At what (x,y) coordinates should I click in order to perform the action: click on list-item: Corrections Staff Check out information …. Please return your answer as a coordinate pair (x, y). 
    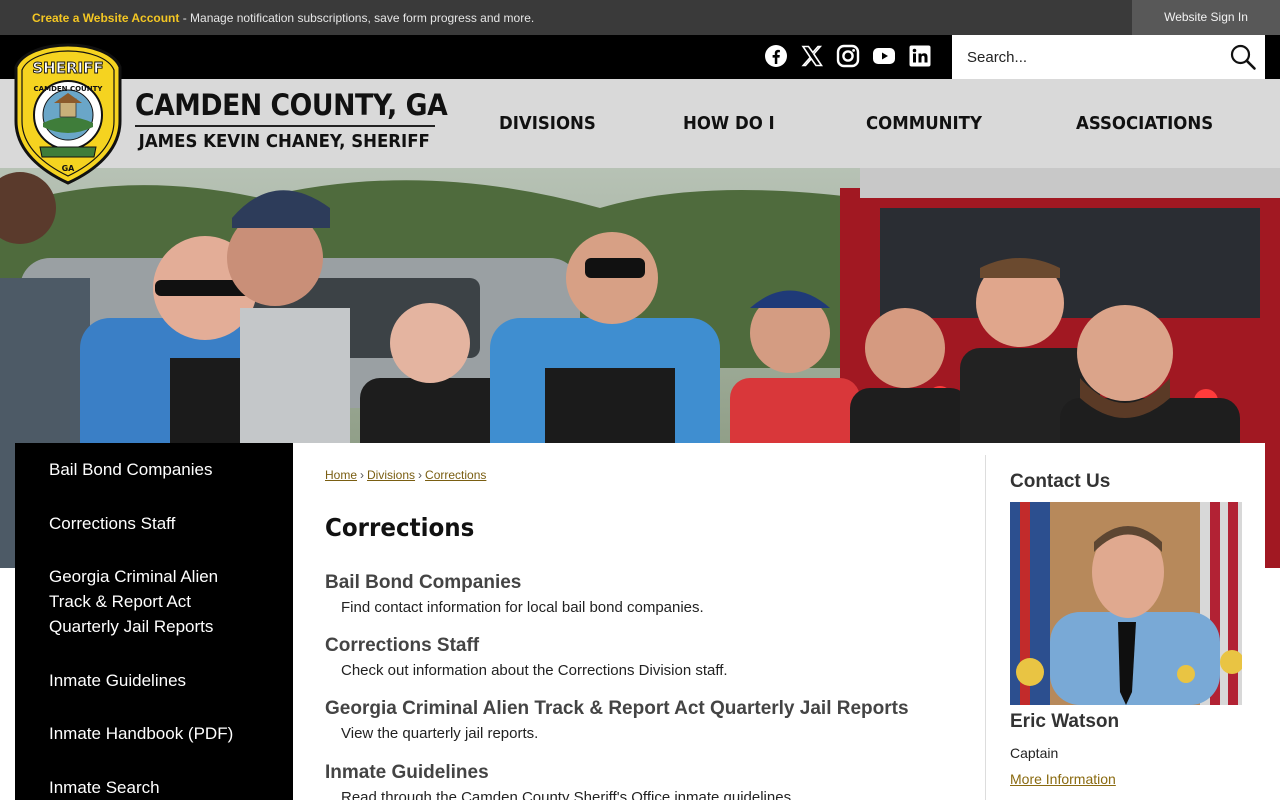
    Looking at the image, I should click on (526, 657).